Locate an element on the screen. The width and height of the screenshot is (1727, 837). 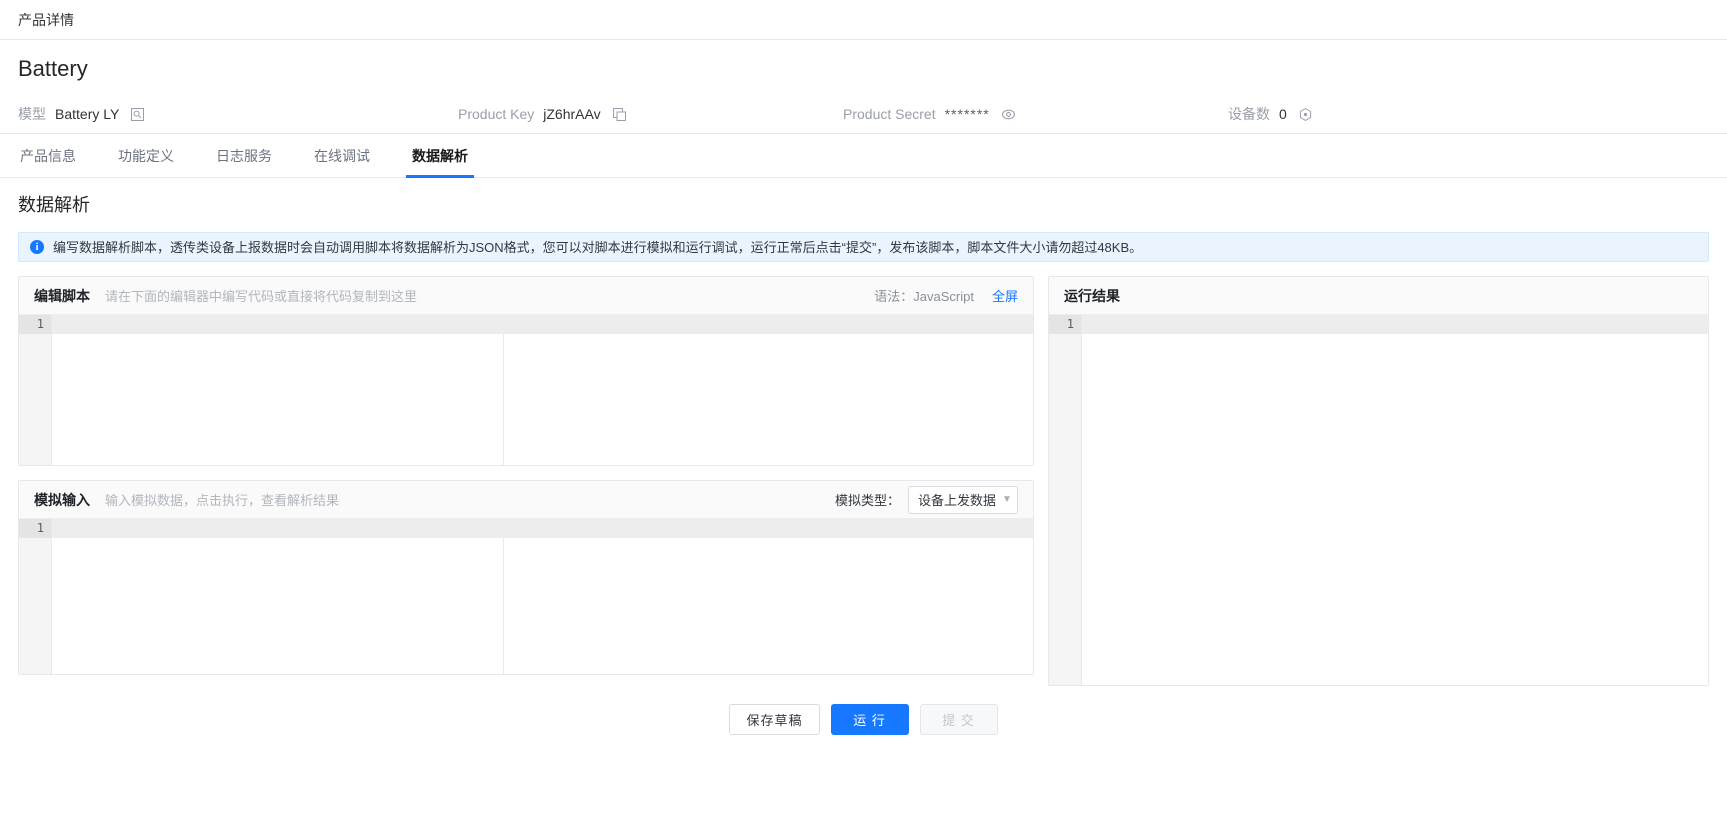
chevron-down-icon: ▼ is located at coordinates (1007, 499).